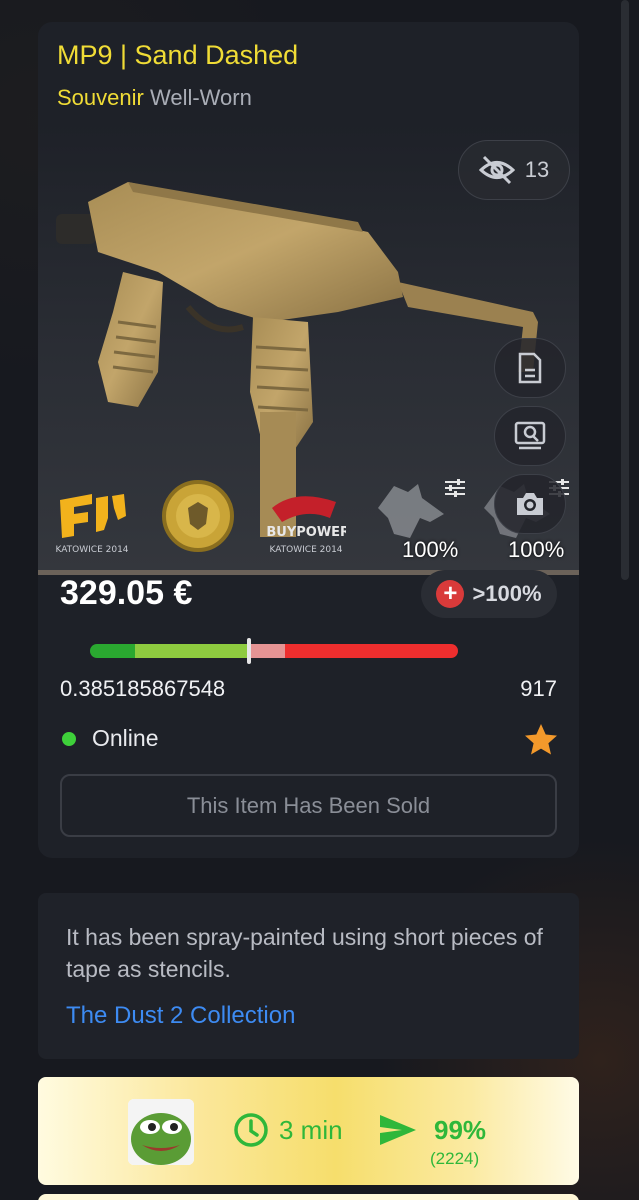  I want to click on tune-icon, so click(455, 488).